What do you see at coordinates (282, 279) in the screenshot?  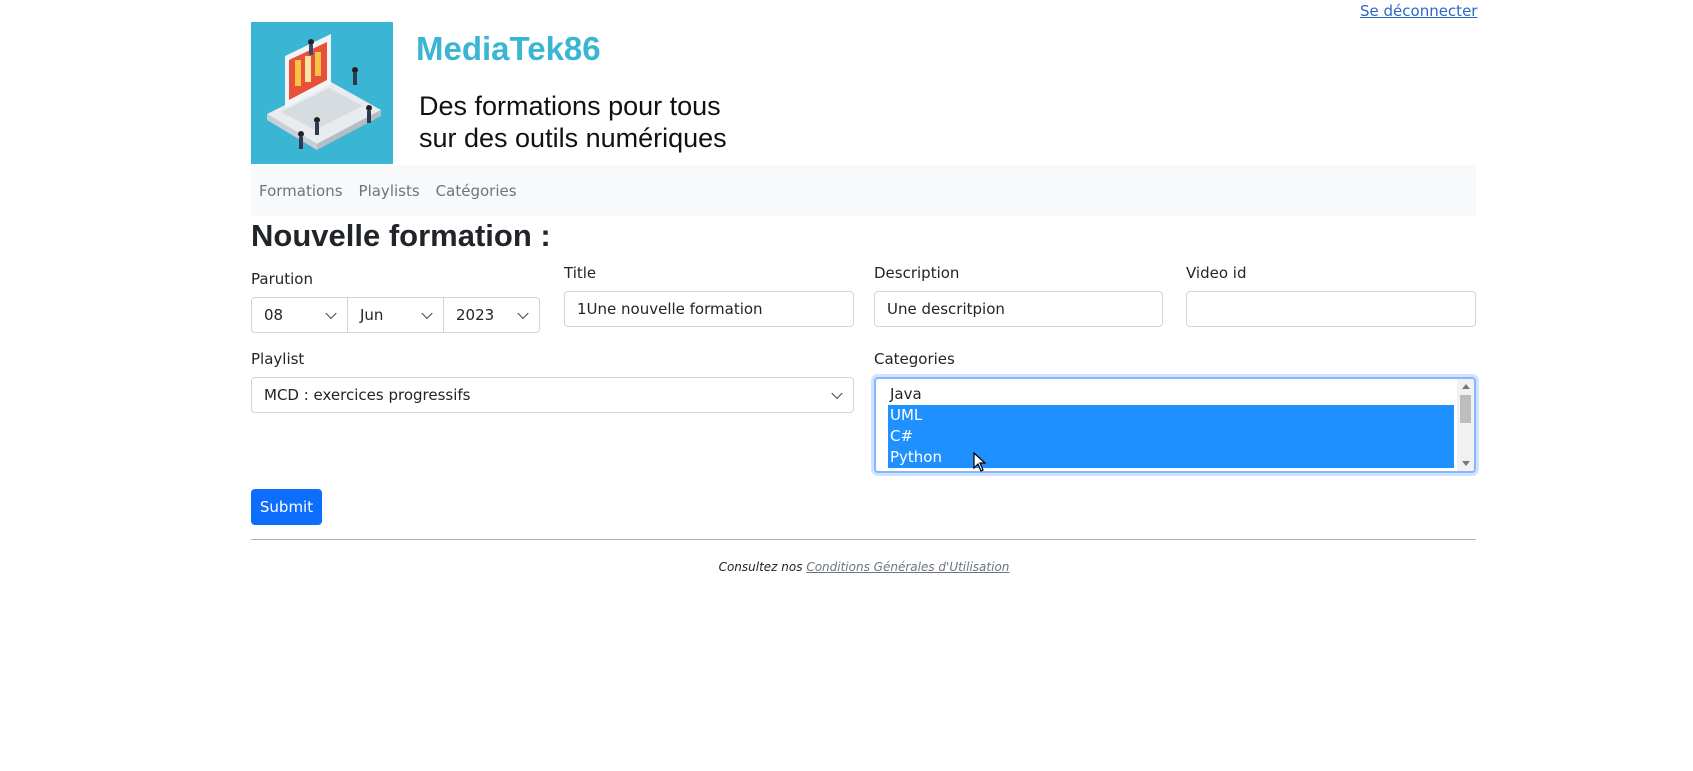 I see `parution-label: Parution` at bounding box center [282, 279].